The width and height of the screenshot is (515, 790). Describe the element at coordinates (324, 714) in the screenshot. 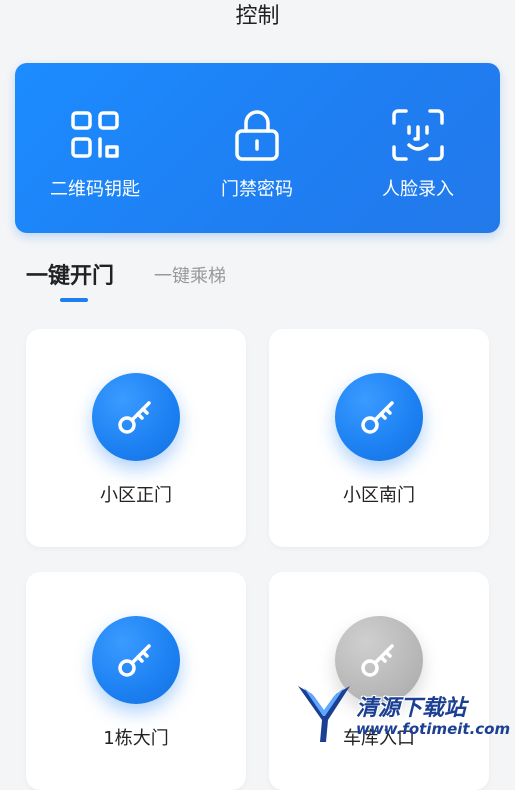

I see `watermark-logo-icon` at that location.